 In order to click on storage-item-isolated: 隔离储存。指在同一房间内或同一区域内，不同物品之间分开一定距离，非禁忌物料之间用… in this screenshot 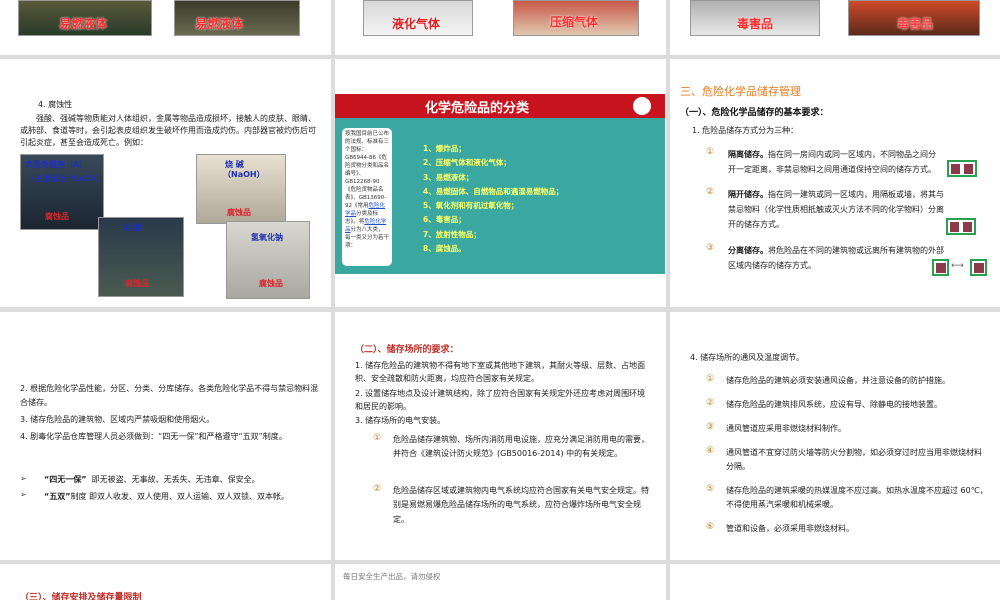, I will do `click(833, 162)`.